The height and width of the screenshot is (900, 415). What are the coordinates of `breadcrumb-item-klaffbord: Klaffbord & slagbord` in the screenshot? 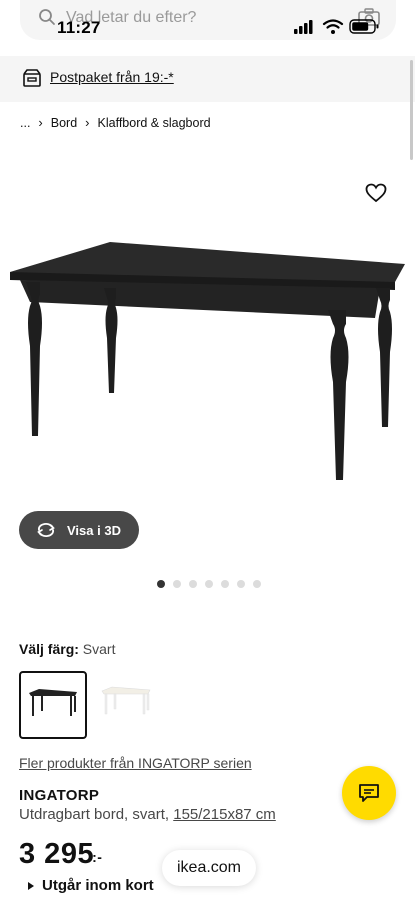 It's located at (154, 123).